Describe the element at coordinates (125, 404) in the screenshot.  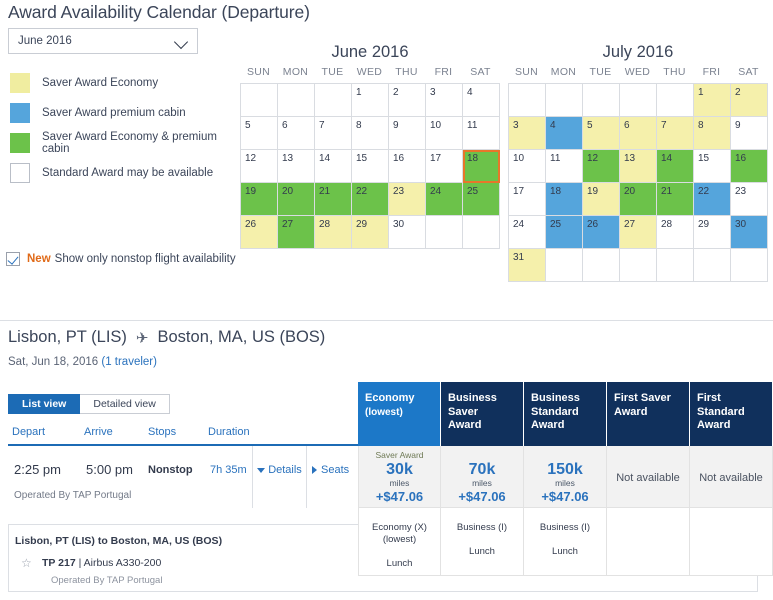
I see `tab-detailed-view: Detailed view` at that location.